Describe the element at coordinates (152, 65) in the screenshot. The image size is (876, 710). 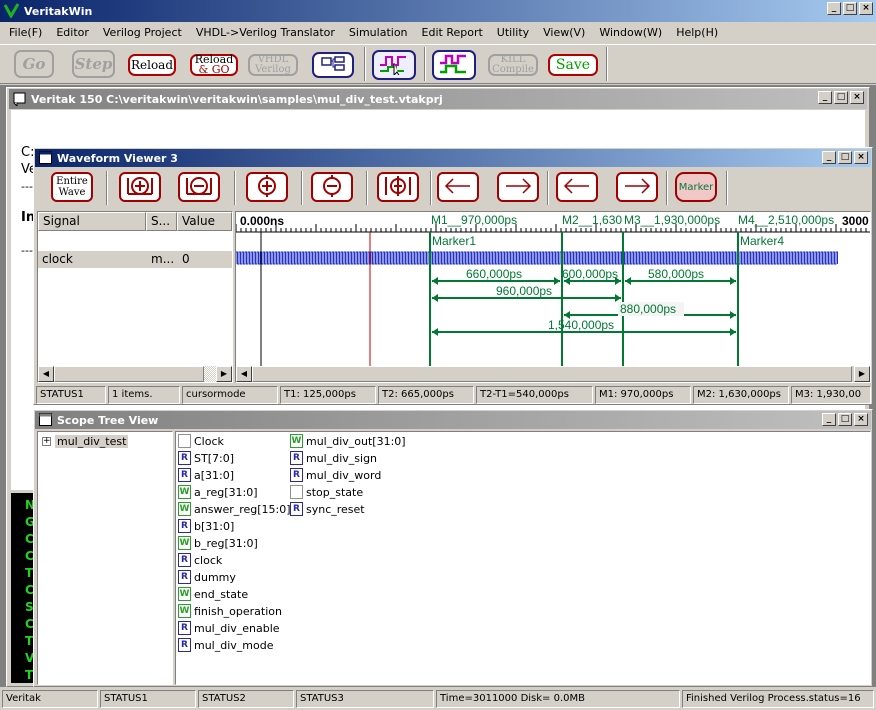
I see `reload-button: Reload` at that location.